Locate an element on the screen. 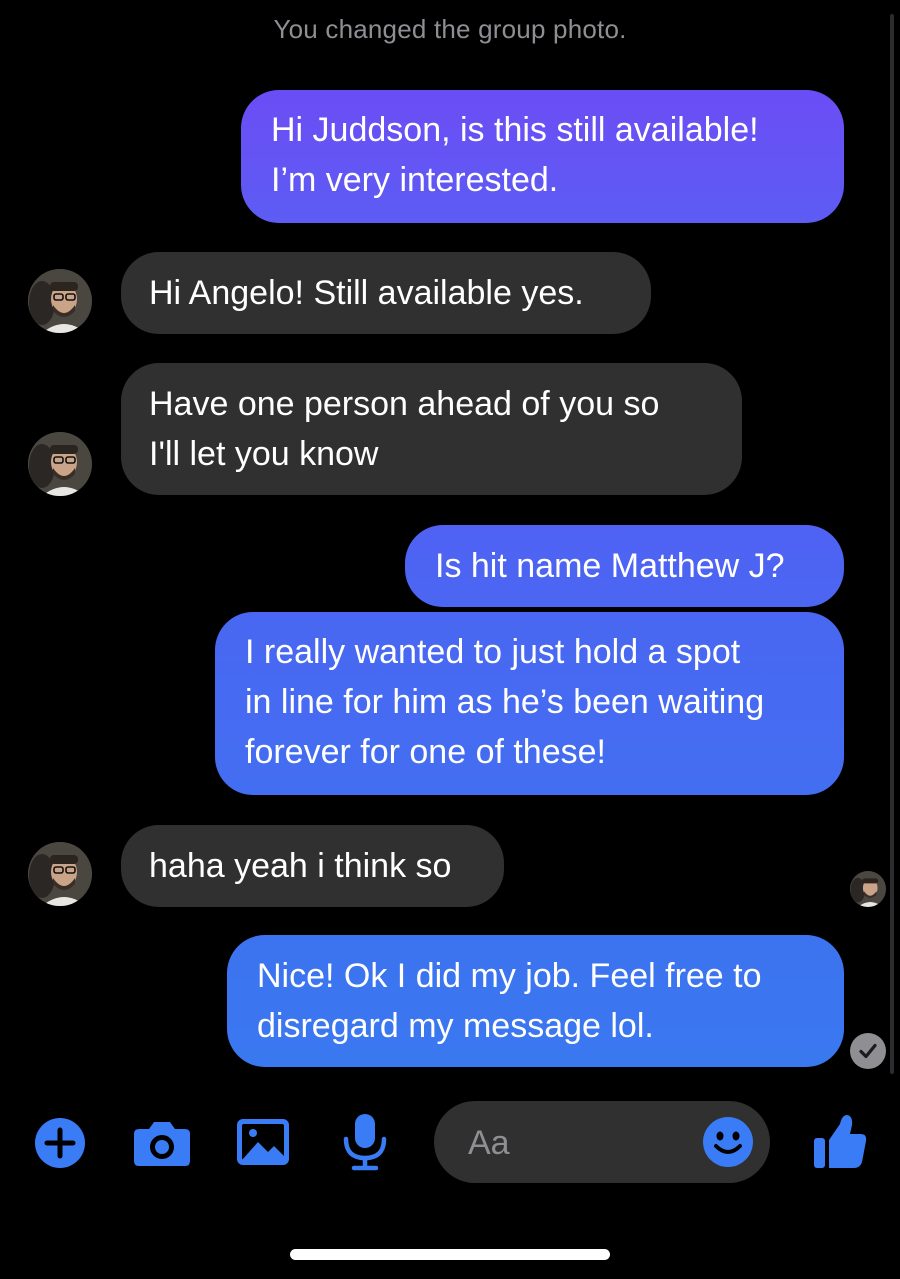  message-bubble-incoming: Hi Angelo! Still available yes. is located at coordinates (386, 293).